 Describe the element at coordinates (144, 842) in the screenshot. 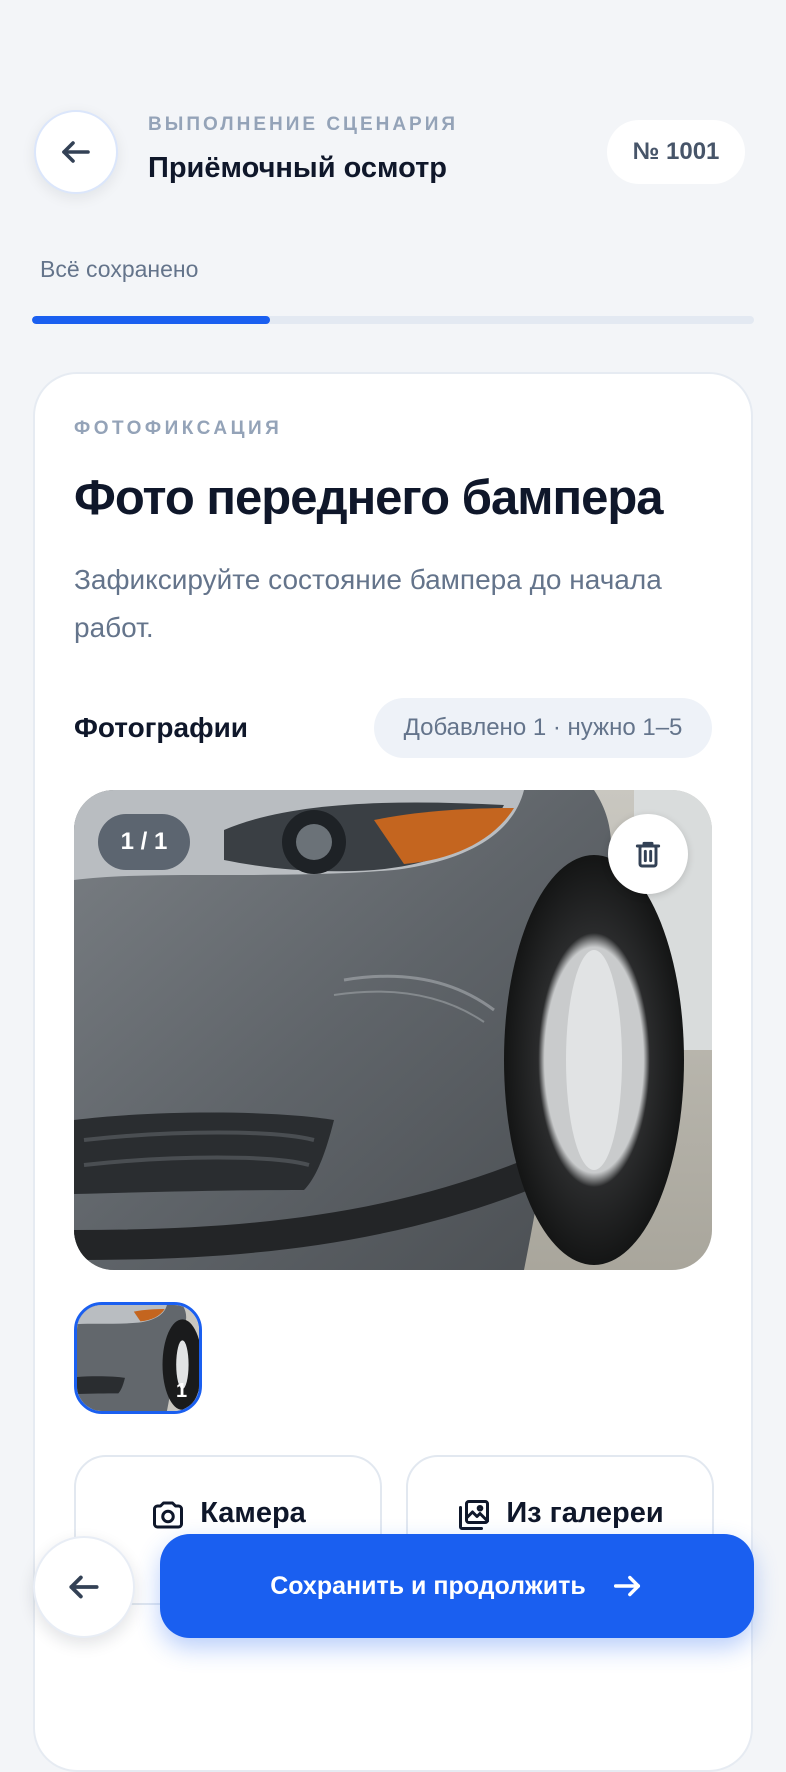

I see `photo-counter: 1 / 1` at that location.